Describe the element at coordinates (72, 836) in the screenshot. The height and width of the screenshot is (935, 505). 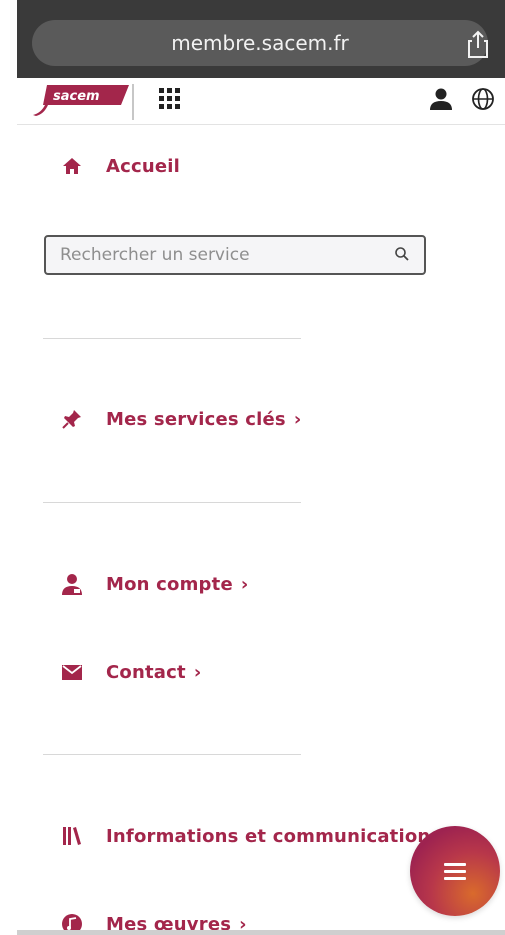
I see `library-icon` at that location.